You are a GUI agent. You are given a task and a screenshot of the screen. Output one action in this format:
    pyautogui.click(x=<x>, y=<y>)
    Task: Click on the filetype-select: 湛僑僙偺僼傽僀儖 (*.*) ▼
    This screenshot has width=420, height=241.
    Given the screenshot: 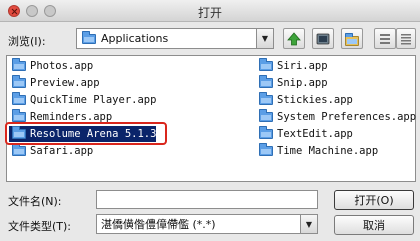 What is the action you would take?
    pyautogui.click(x=207, y=224)
    